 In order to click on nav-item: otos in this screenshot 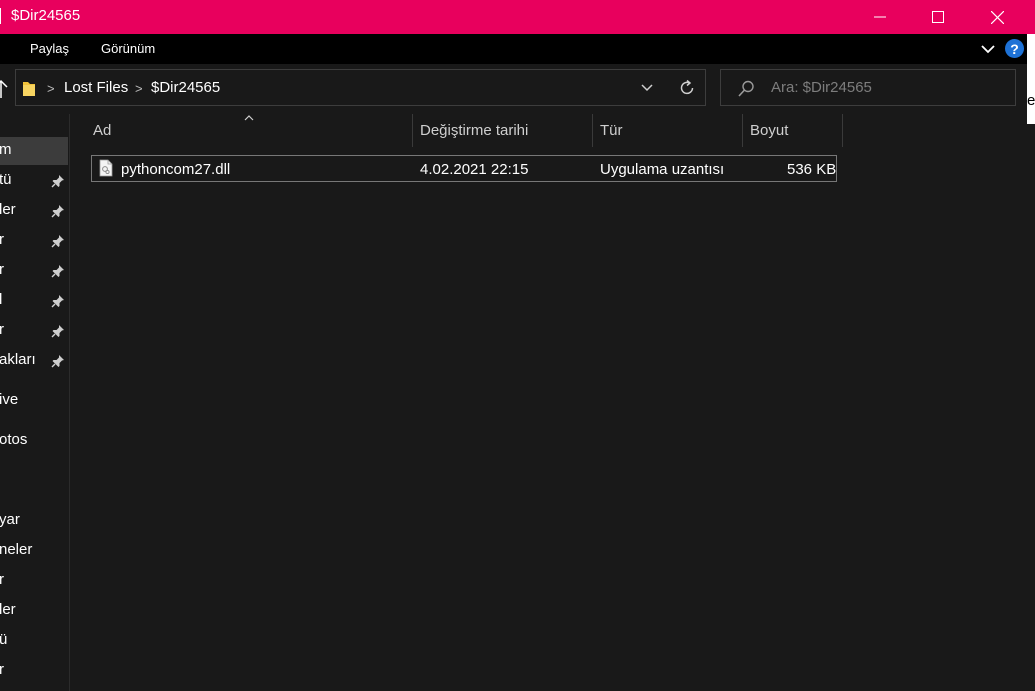, I will do `click(34, 441)`.